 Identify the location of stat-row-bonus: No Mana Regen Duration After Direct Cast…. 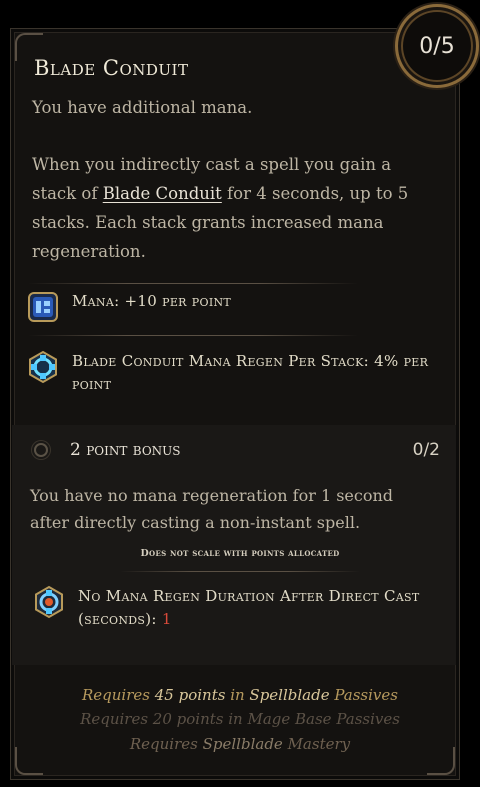
(230, 608).